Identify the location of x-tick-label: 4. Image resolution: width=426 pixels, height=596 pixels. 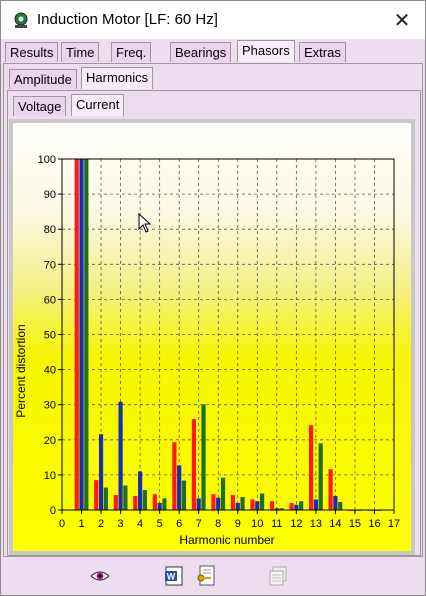
(140, 524).